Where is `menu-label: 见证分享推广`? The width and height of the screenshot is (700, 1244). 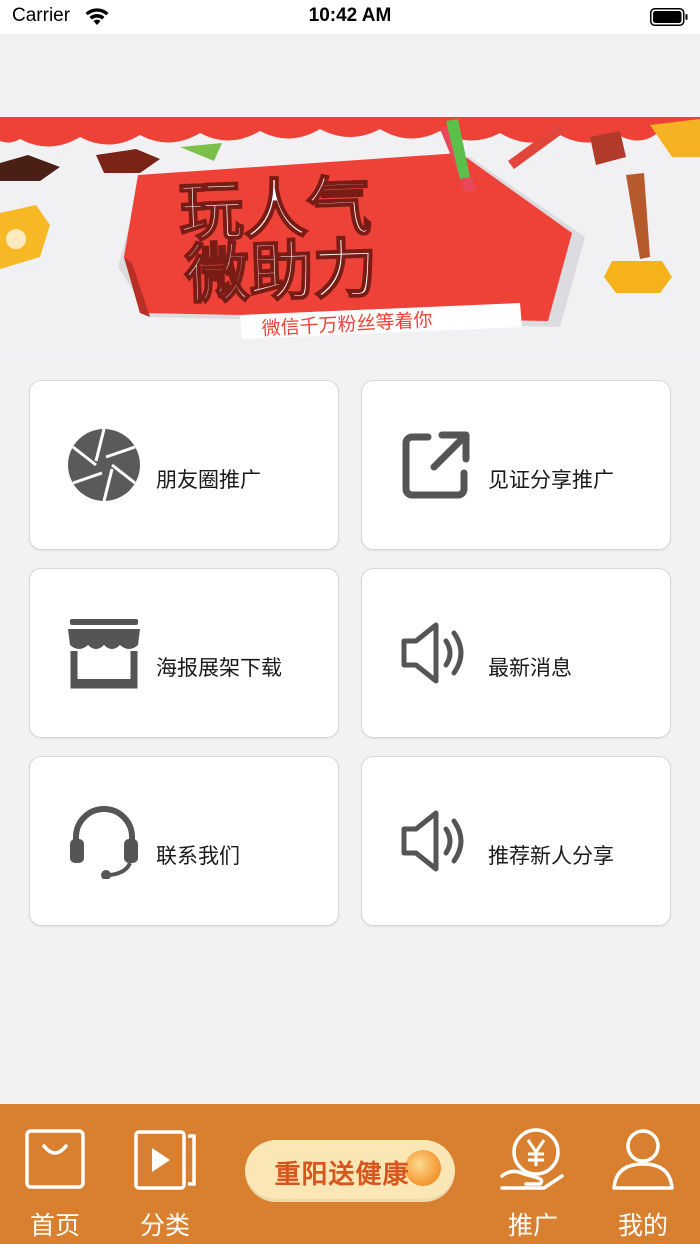
menu-label: 见证分享推广 is located at coordinates (551, 480).